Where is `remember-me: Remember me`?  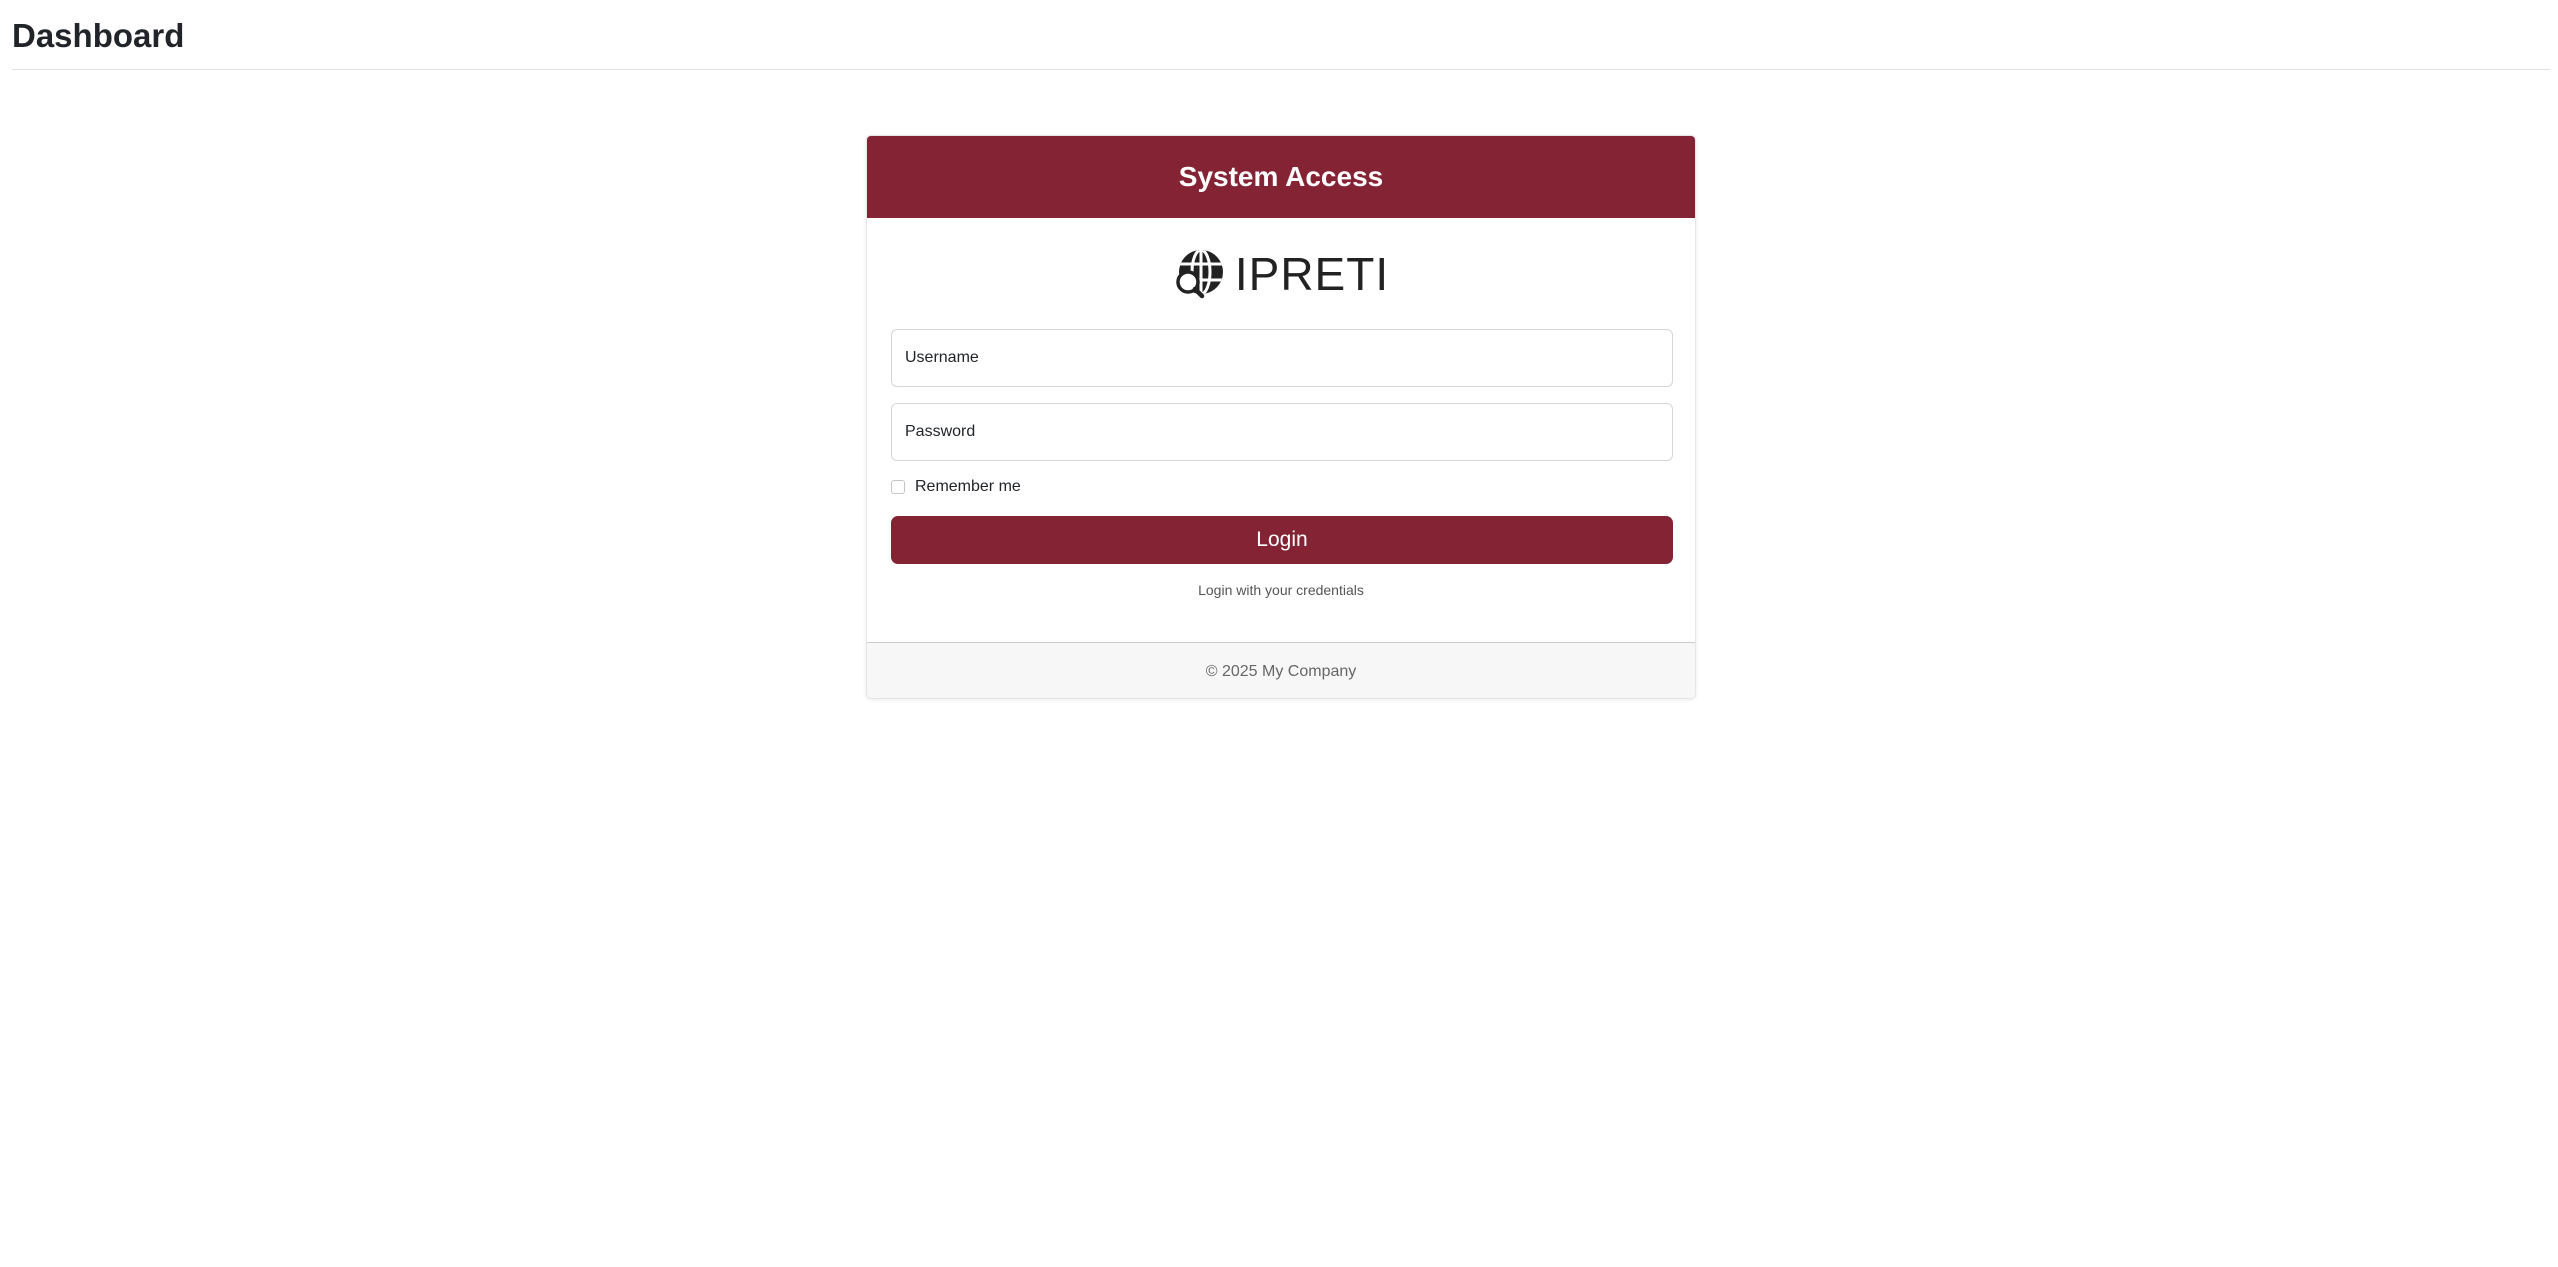 remember-me: Remember me is located at coordinates (956, 487).